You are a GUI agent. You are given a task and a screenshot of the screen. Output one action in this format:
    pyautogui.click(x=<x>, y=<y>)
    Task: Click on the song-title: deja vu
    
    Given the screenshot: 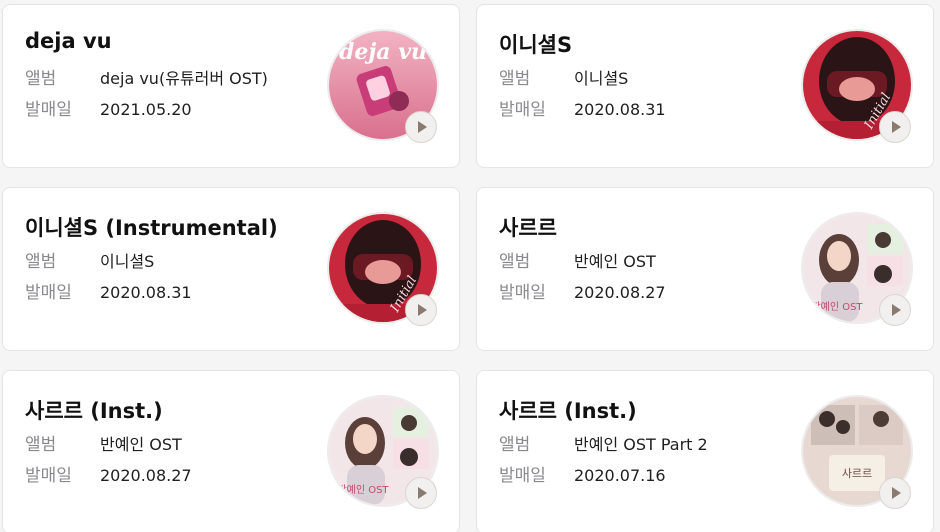 What is the action you would take?
    pyautogui.click(x=68, y=41)
    